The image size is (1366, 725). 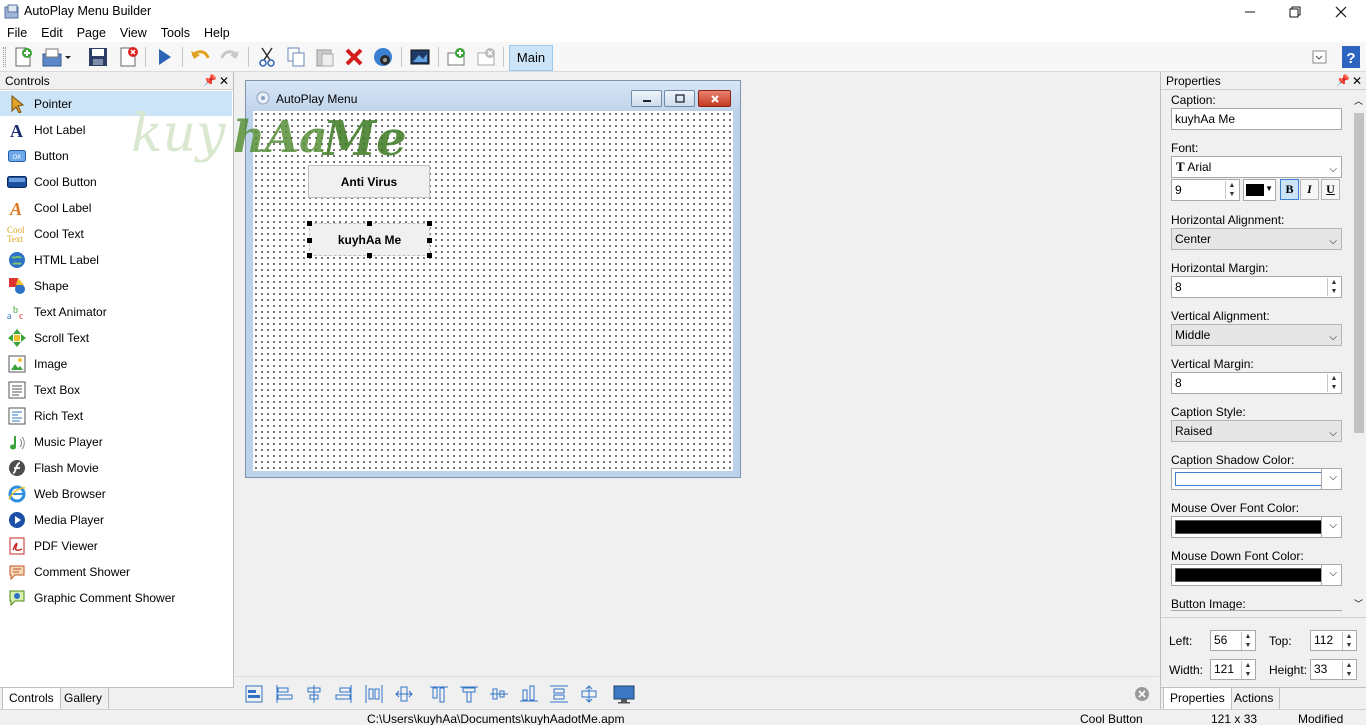 I want to click on paste-icon, so click(x=325, y=57).